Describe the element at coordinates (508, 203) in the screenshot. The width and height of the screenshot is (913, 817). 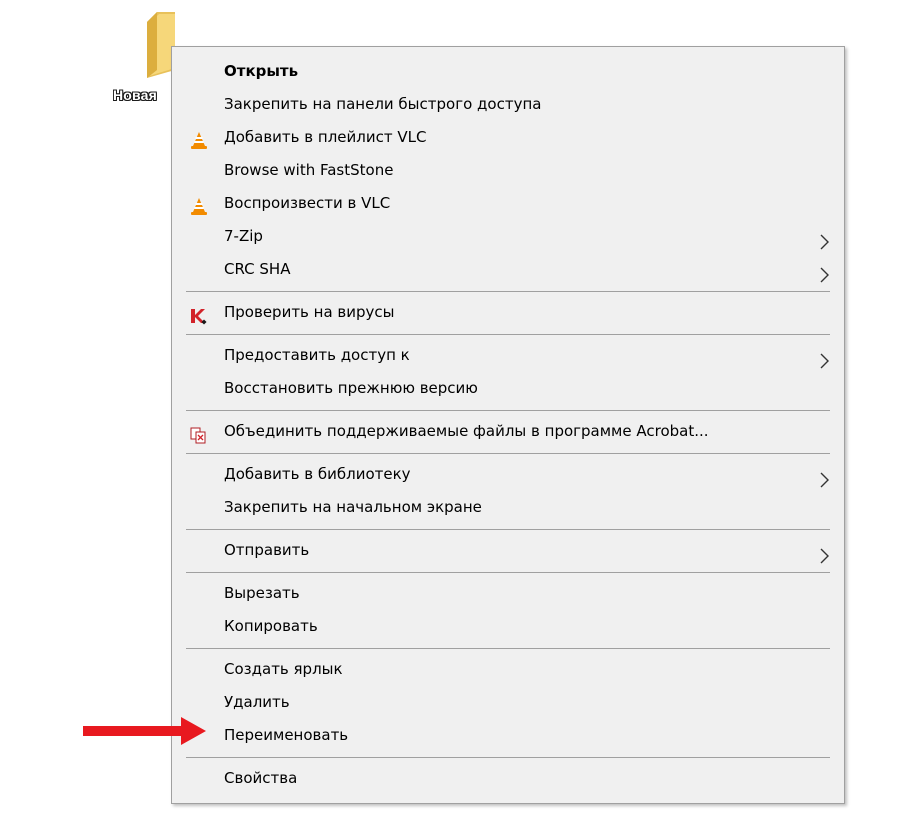
I see `menu-item-vlc-play: Воспроизвести в VLC` at that location.